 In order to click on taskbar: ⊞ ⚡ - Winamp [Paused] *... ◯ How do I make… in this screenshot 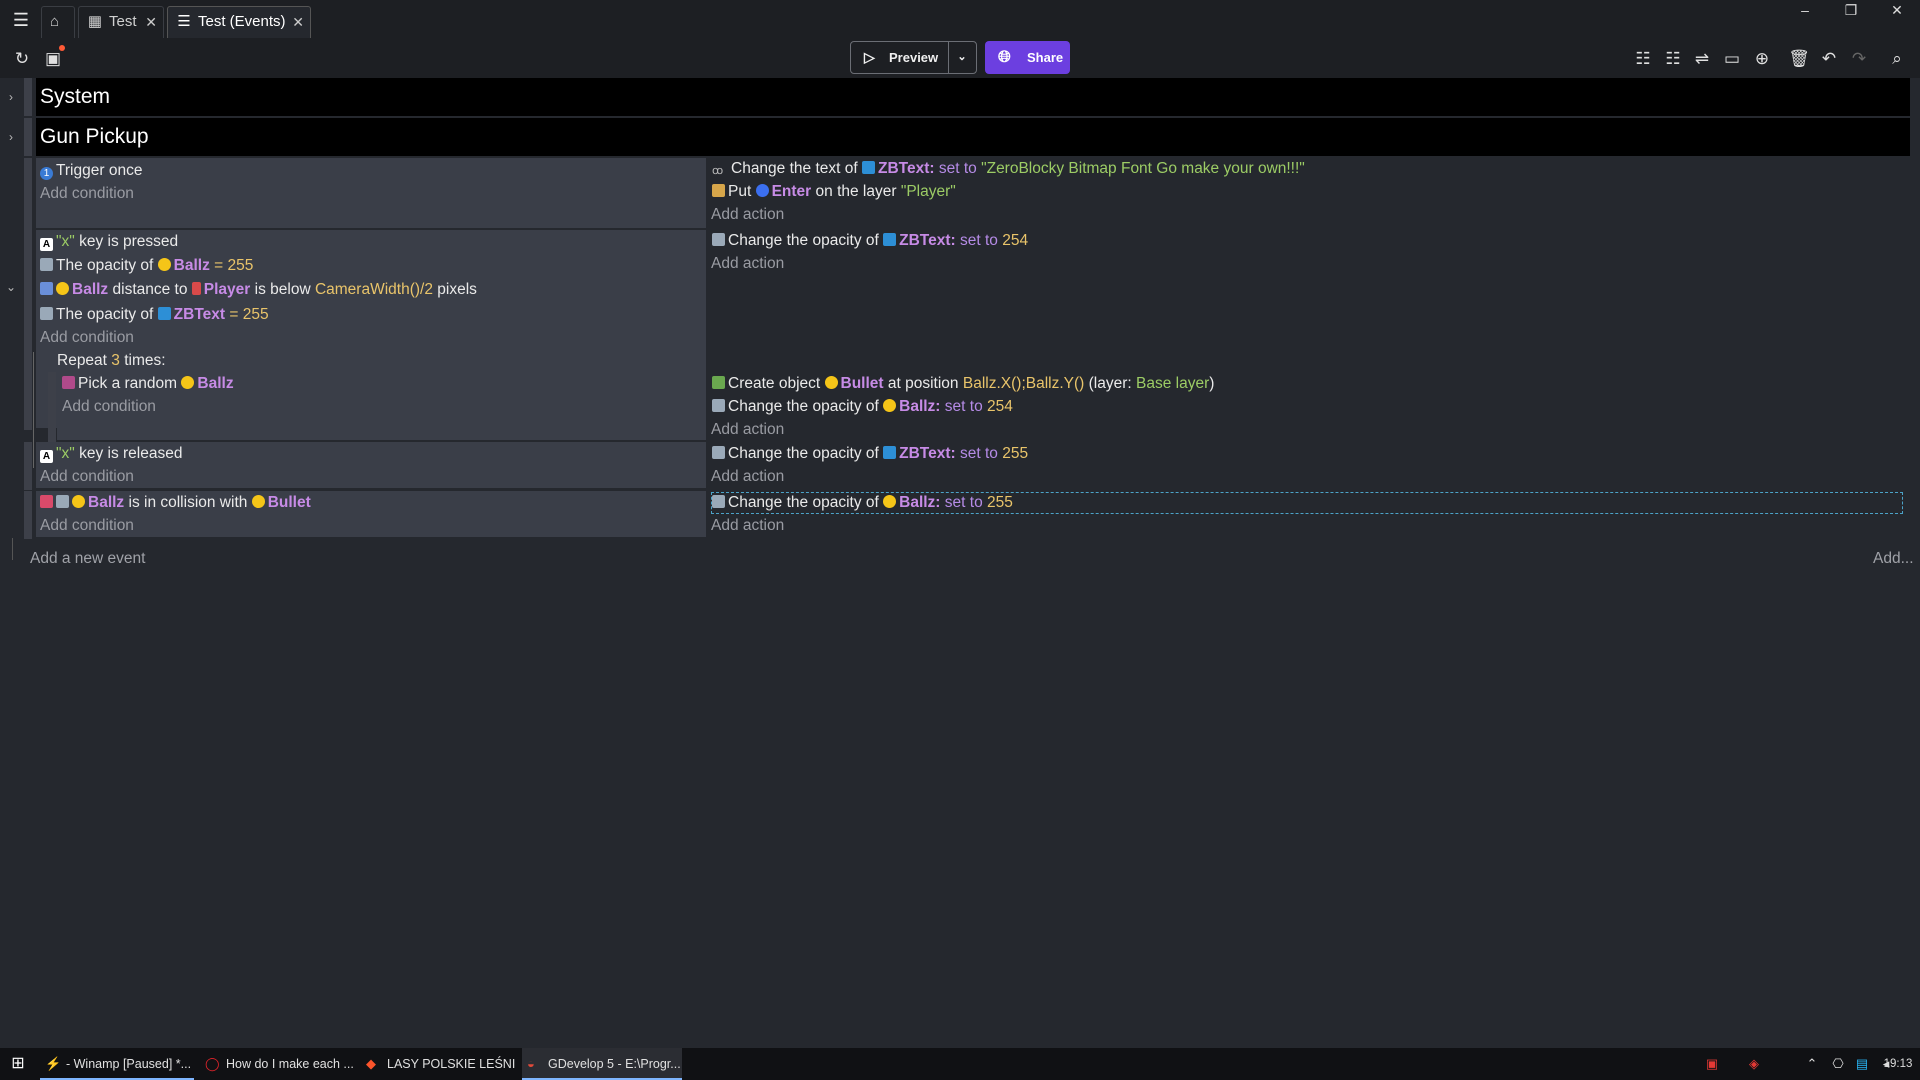, I will do `click(960, 1064)`.